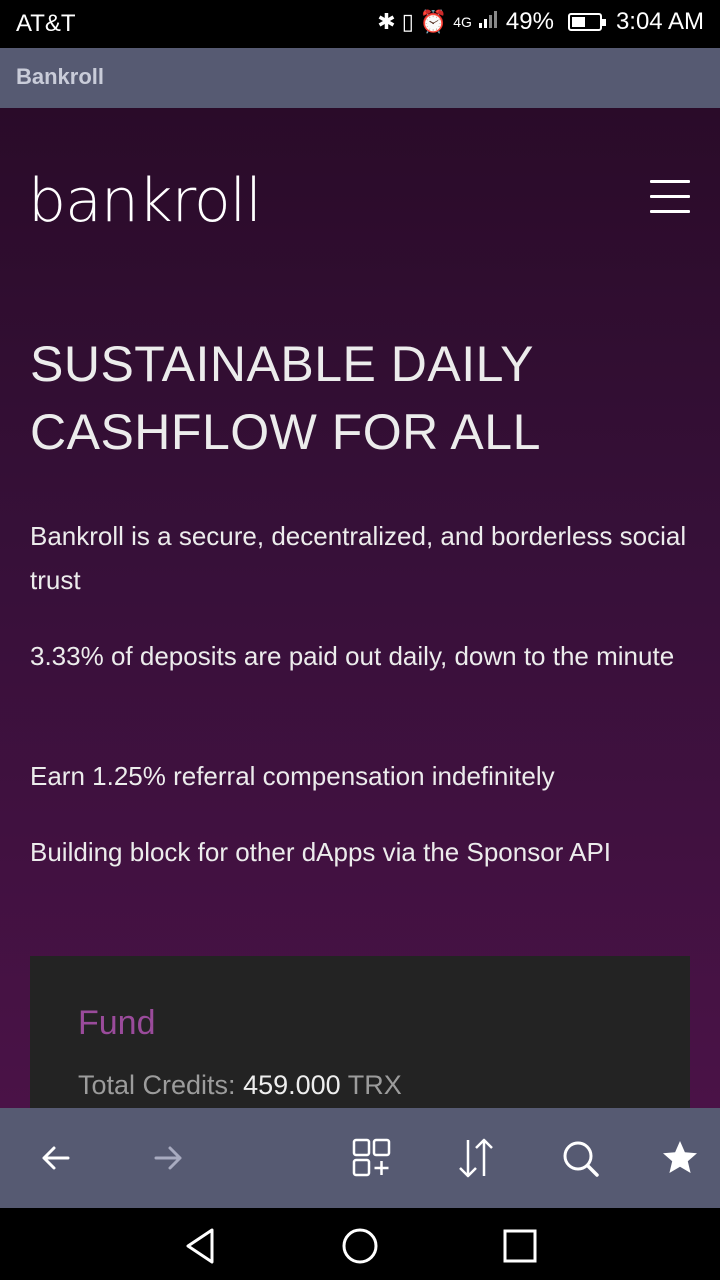 The width and height of the screenshot is (720, 1280). What do you see at coordinates (489, 22) in the screenshot?
I see `signal-icon` at bounding box center [489, 22].